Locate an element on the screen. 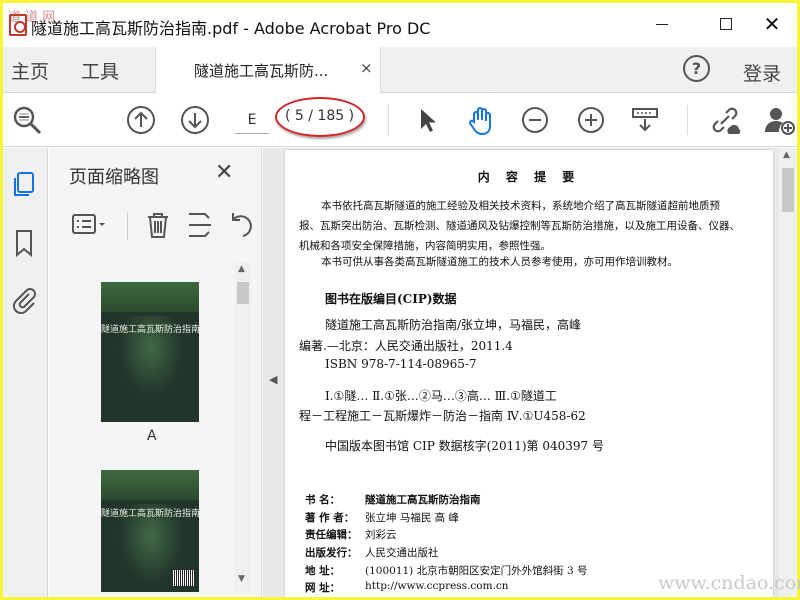  window-title: 隧道施工高瓦斯防治指南.pdf - Adobe Acrobat Pro DC is located at coordinates (231, 28).